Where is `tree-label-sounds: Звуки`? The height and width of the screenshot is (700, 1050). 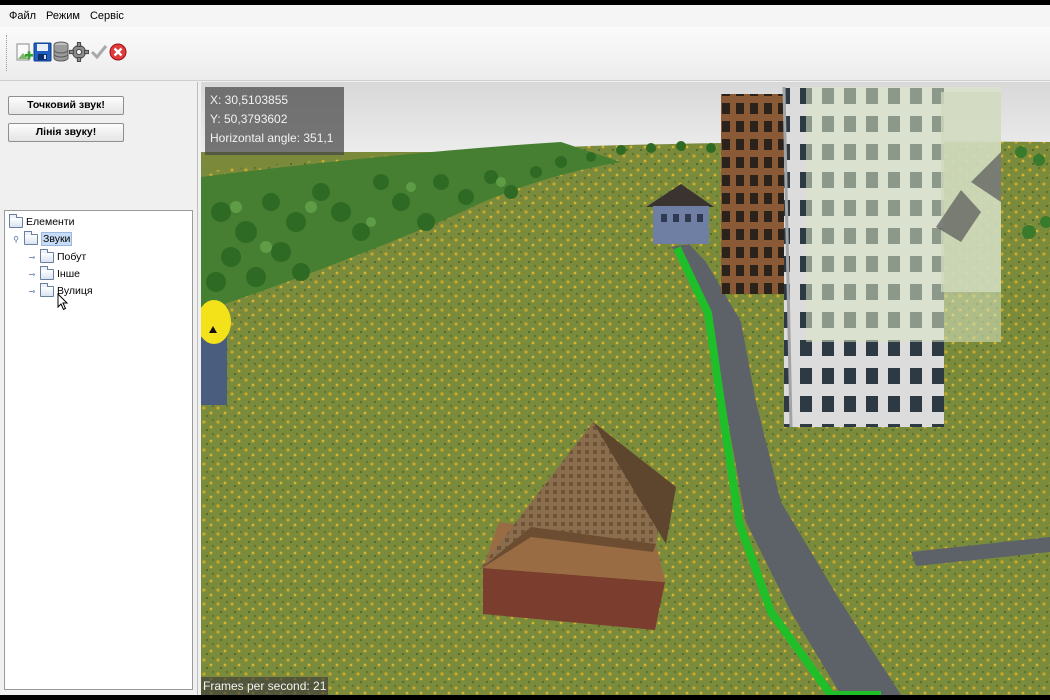
tree-label-sounds: Звуки is located at coordinates (57, 239).